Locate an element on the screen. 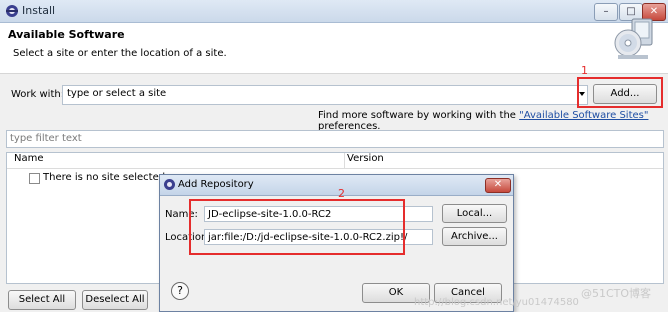 The height and width of the screenshot is (312, 668). work-with-value: type or select a site is located at coordinates (117, 93).